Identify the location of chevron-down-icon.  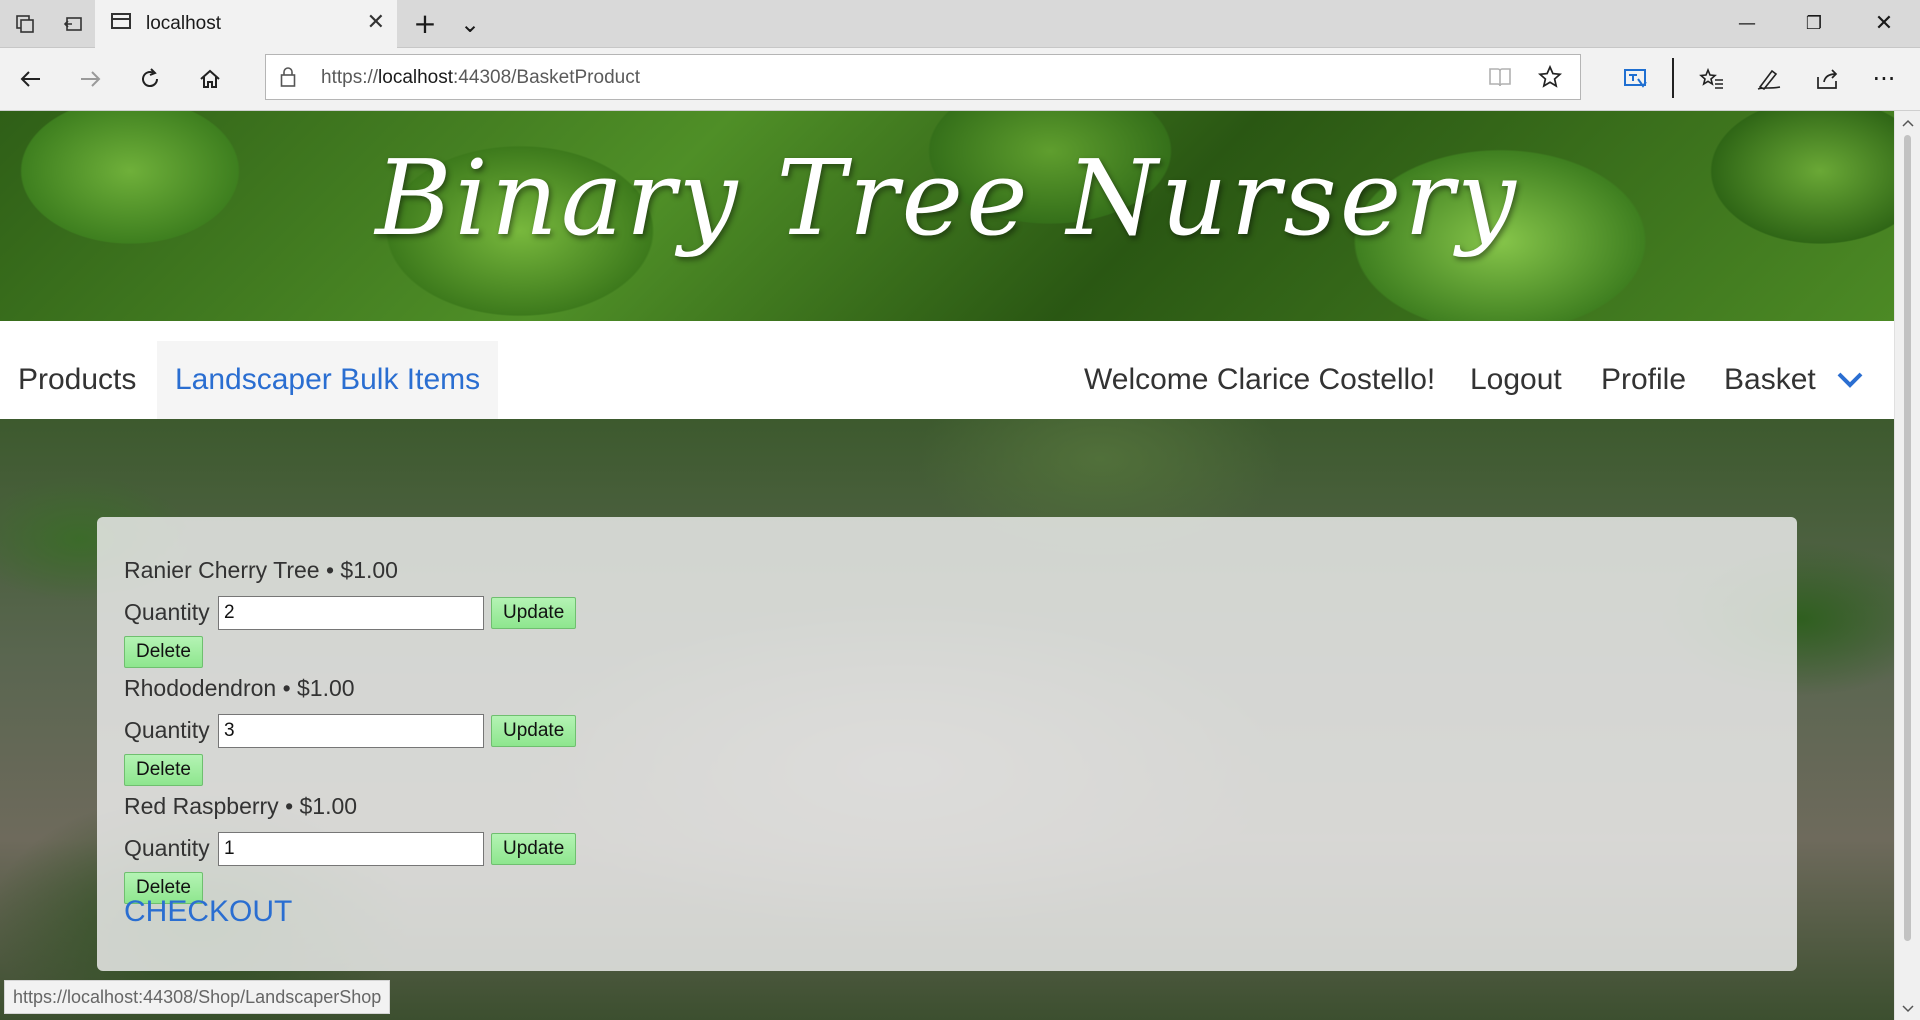
(1850, 382).